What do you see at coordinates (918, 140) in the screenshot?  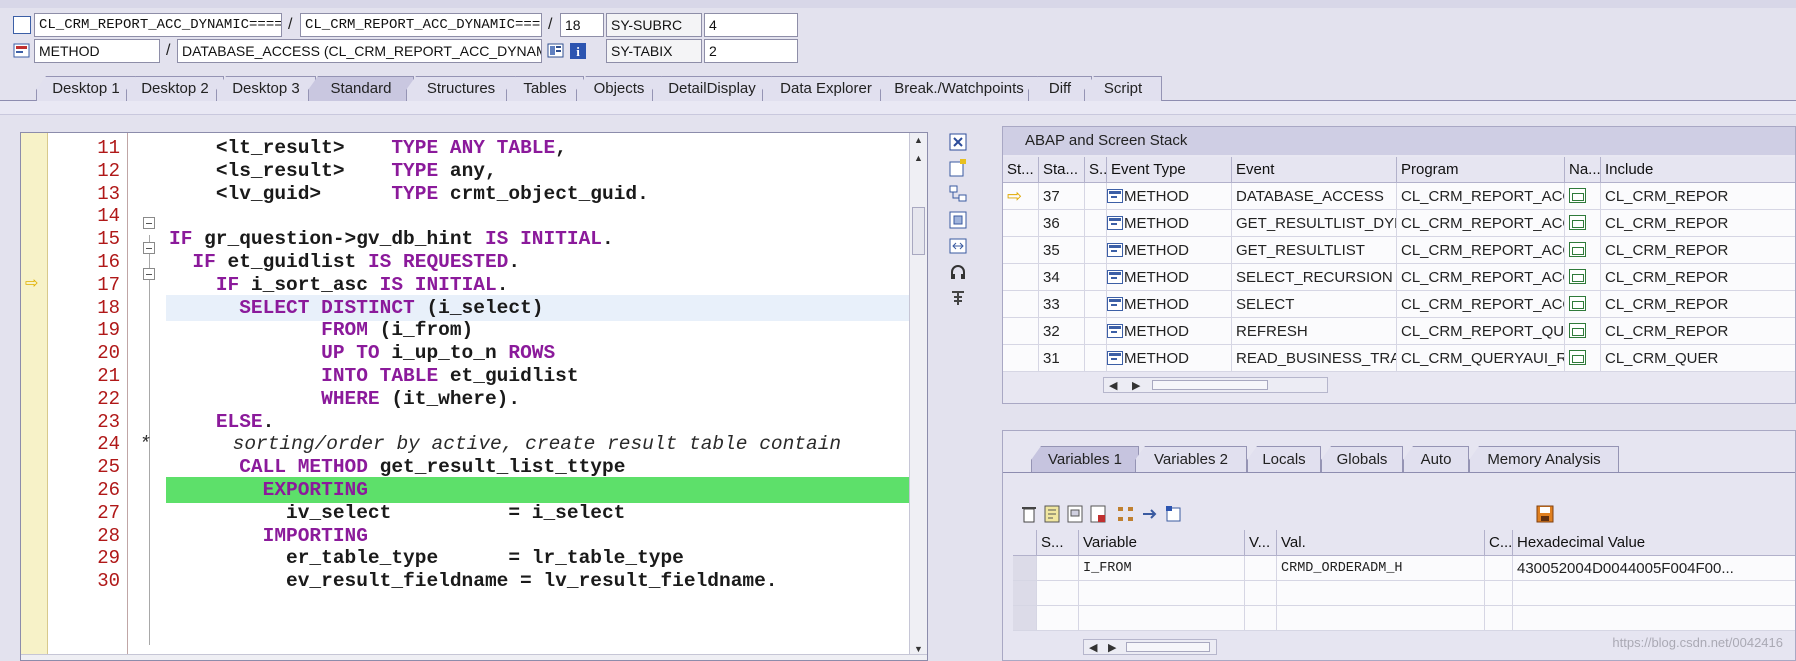 I see `scroll-up-icon: ▲` at bounding box center [918, 140].